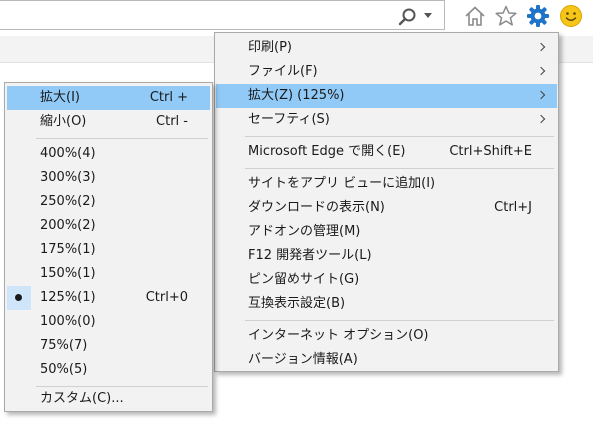 Image resolution: width=593 pixels, height=429 pixels. Describe the element at coordinates (506, 16) in the screenshot. I see `favorites-star-icon` at that location.